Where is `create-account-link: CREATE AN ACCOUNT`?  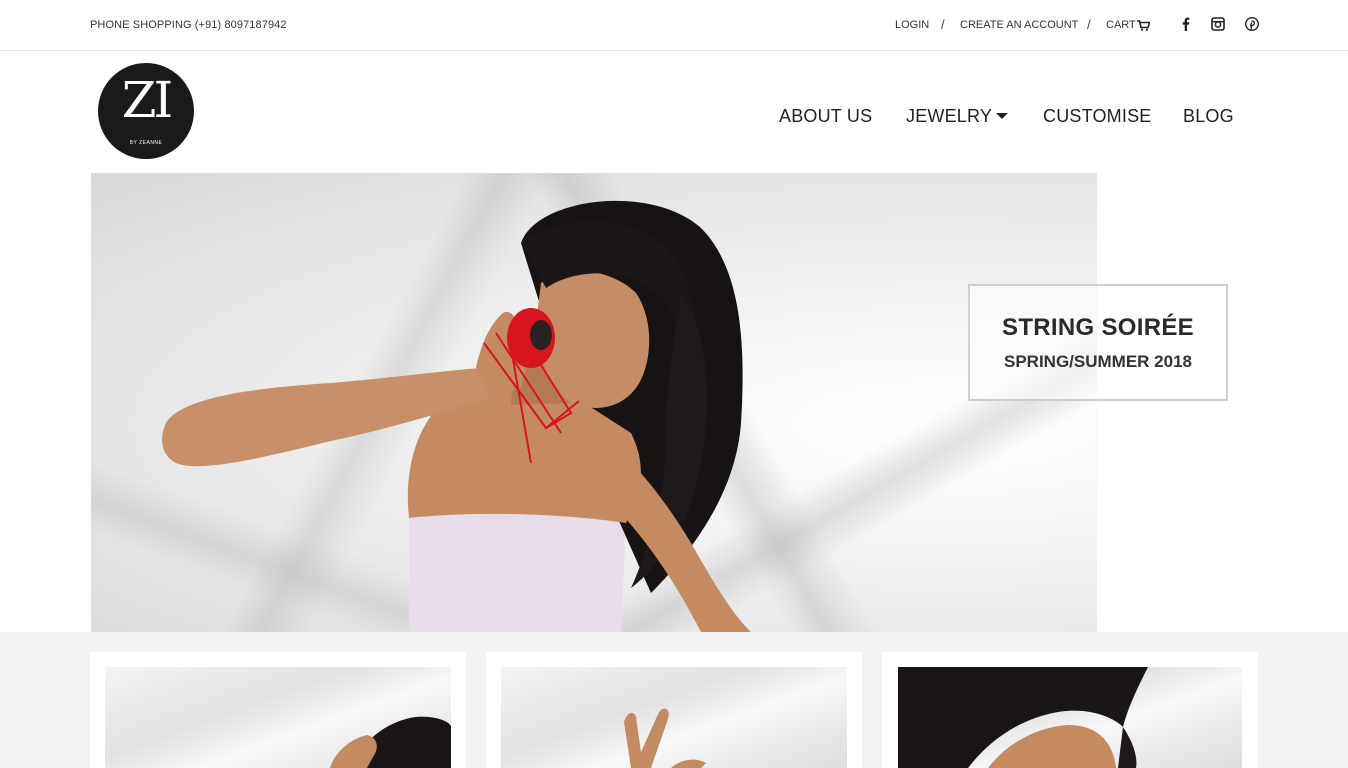 create-account-link: CREATE AN ACCOUNT is located at coordinates (1019, 25).